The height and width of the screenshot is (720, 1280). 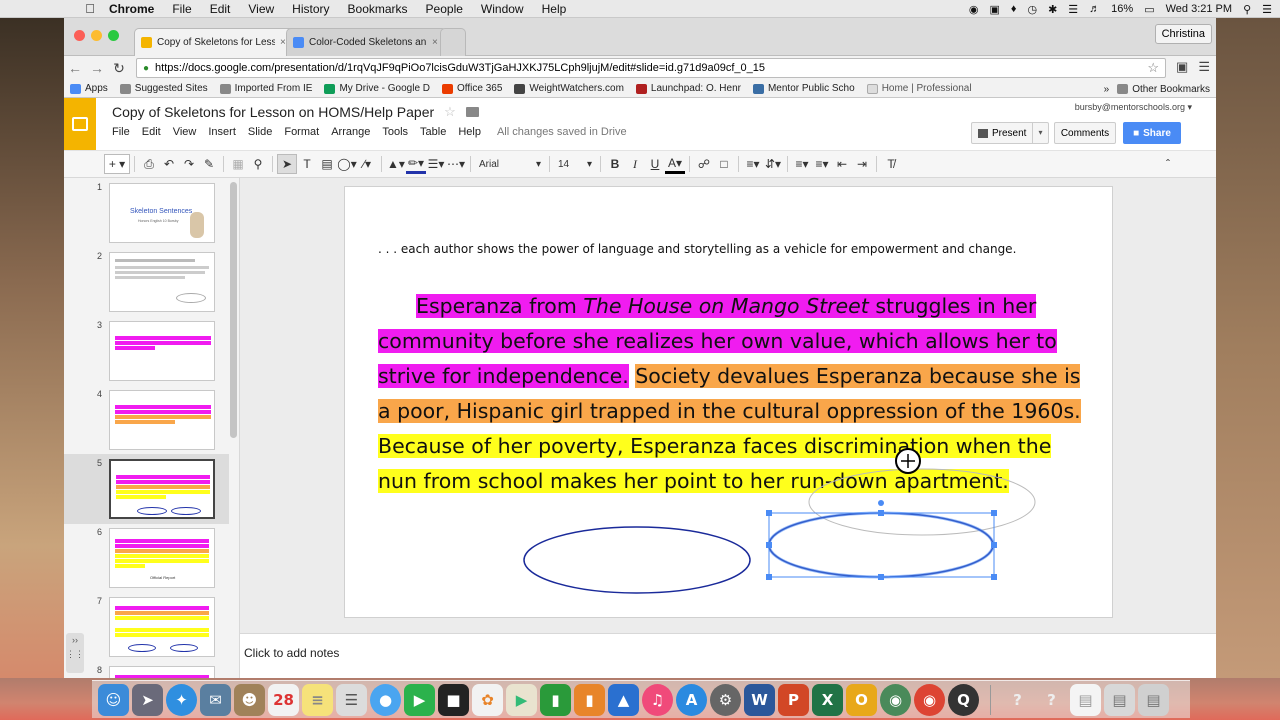 What do you see at coordinates (472, 112) in the screenshot?
I see `folder-icon` at bounding box center [472, 112].